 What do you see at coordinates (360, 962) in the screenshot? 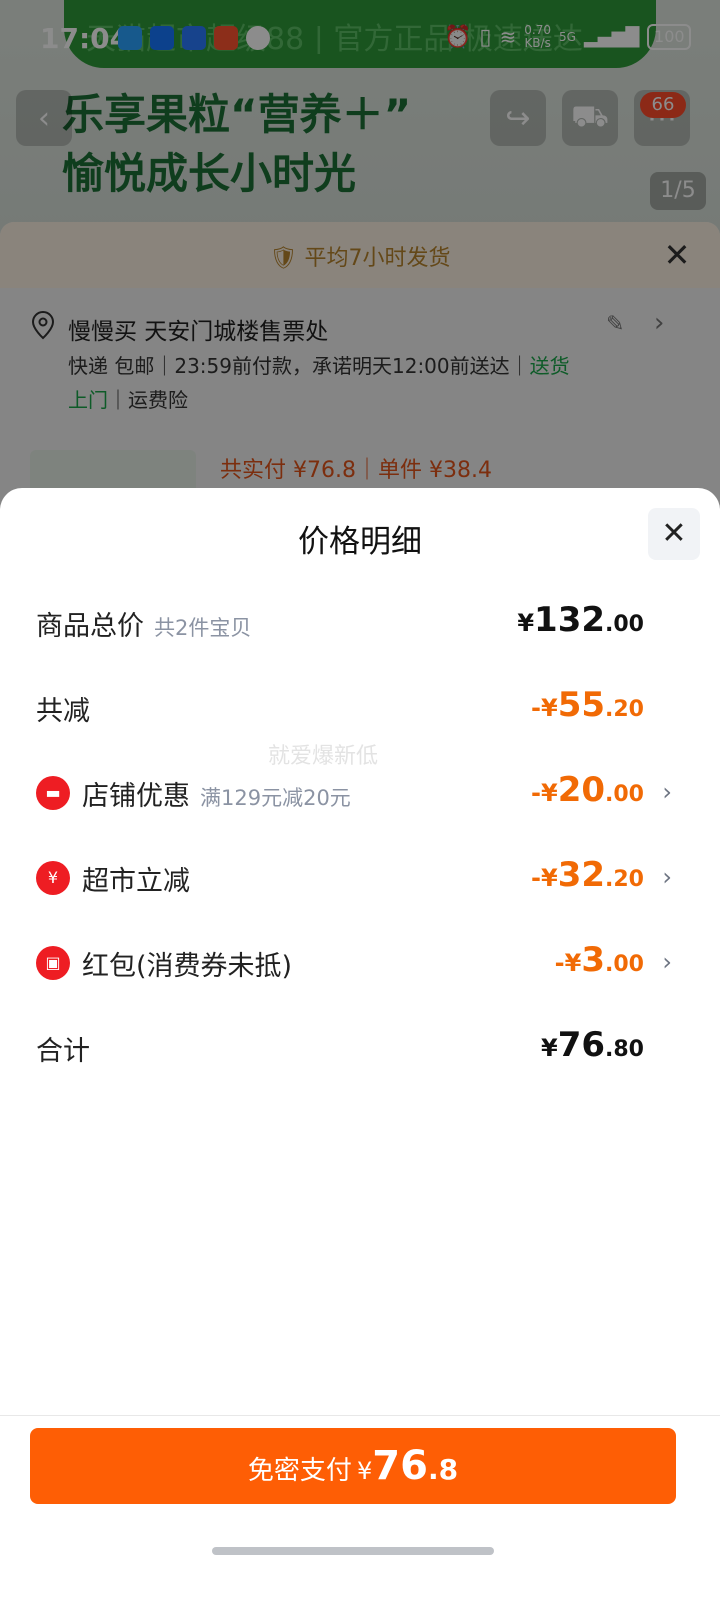
I see `price-row: ▣ 红包(消费券未抵) -¥3.00 ›` at bounding box center [360, 962].